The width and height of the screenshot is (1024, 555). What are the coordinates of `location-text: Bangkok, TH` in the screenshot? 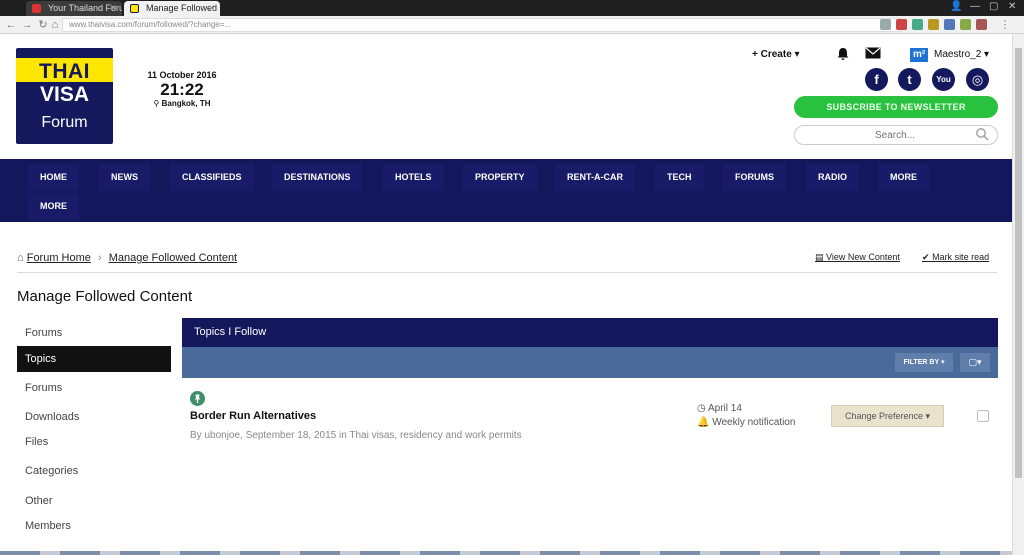 It's located at (186, 103).